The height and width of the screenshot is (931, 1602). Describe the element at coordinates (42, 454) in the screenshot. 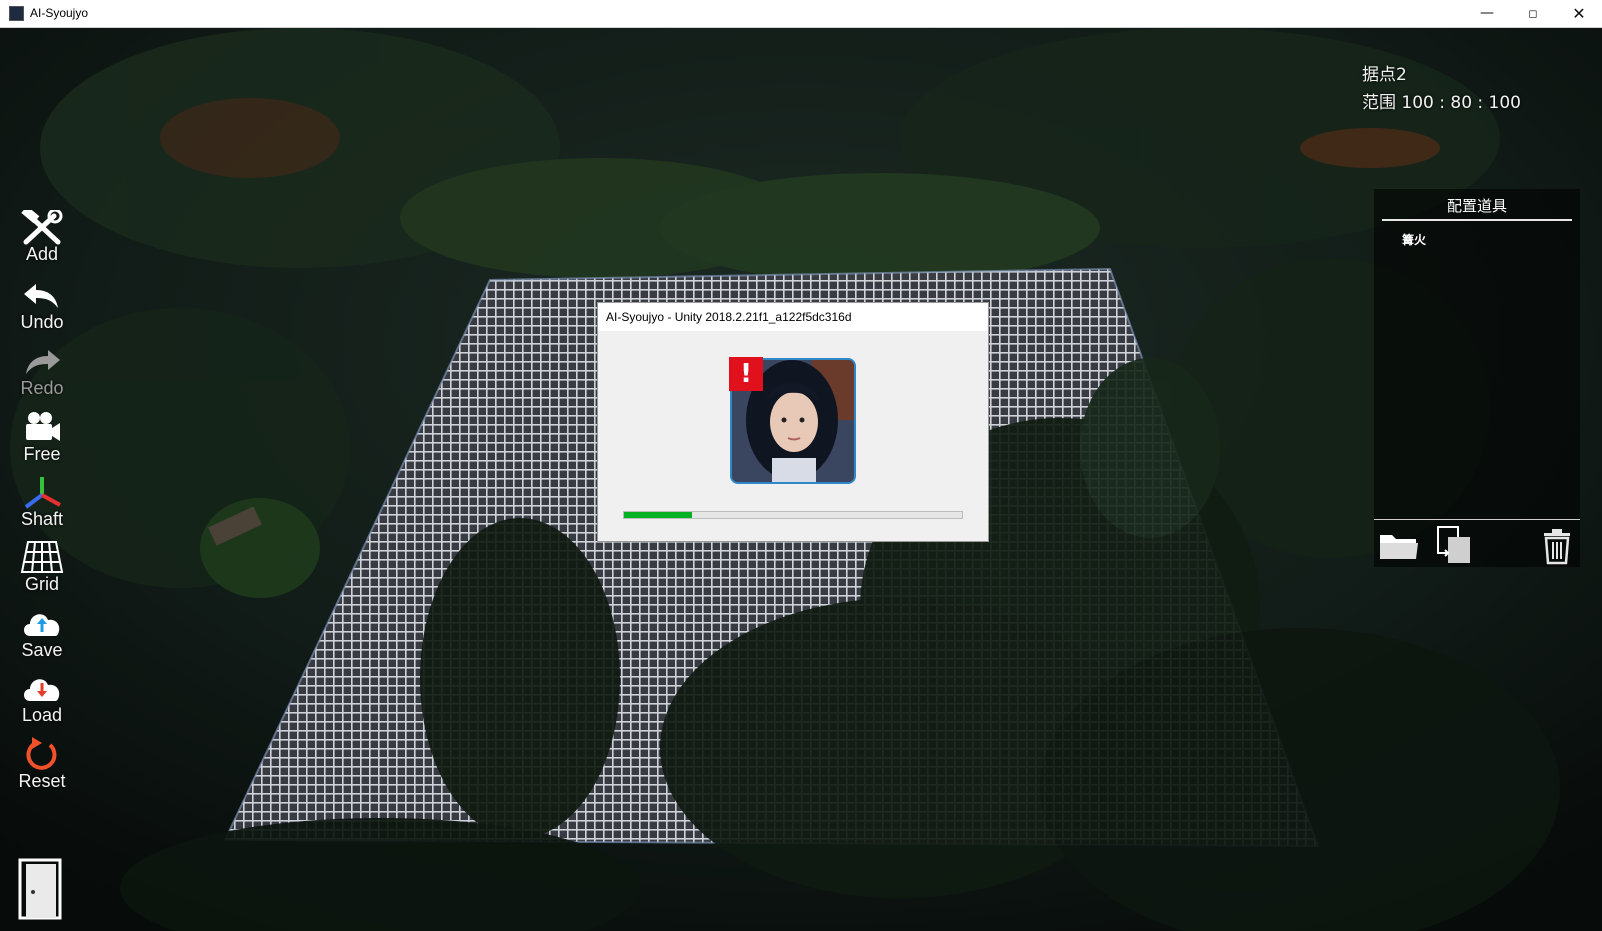

I see `free-label: Free` at that location.